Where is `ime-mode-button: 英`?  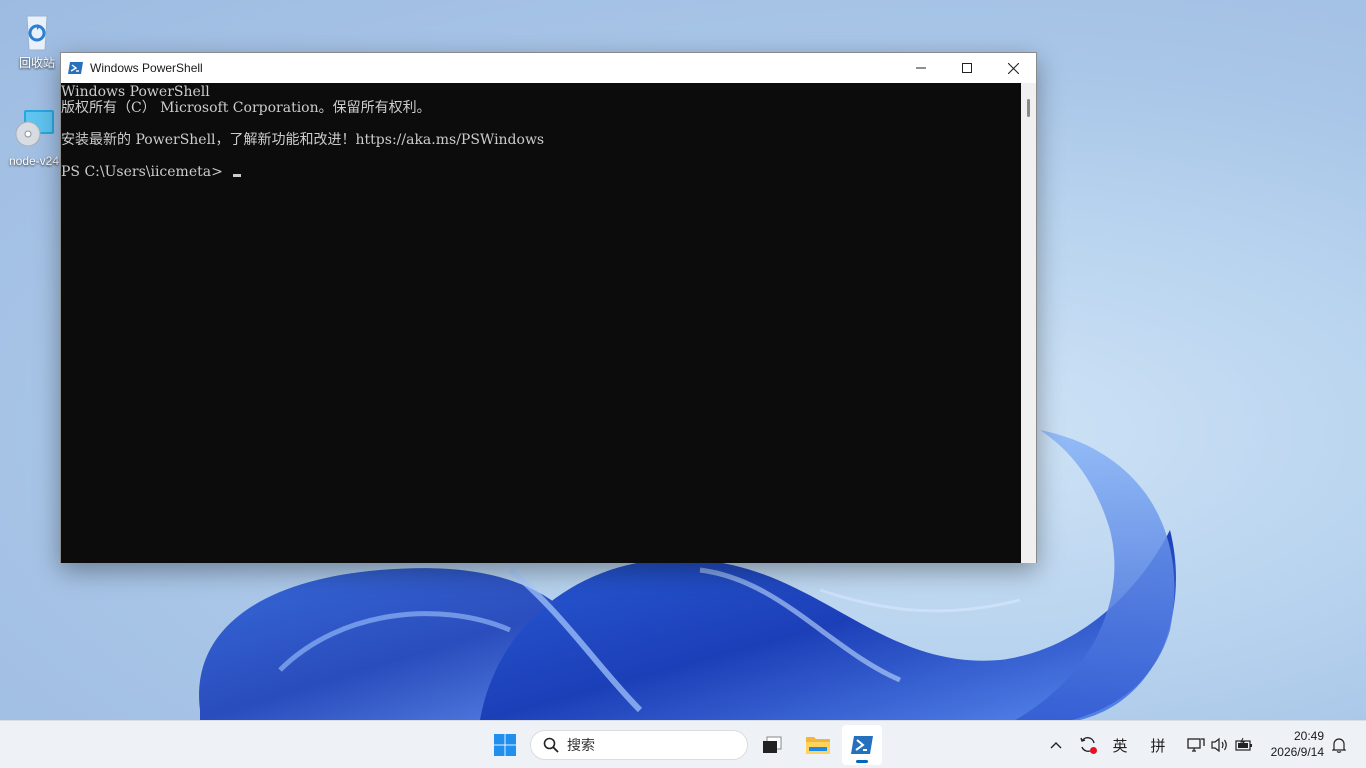 ime-mode-button: 英 is located at coordinates (1120, 745).